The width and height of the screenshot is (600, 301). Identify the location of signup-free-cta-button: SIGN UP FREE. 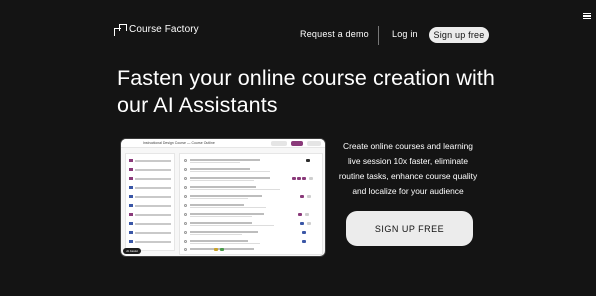
(409, 228).